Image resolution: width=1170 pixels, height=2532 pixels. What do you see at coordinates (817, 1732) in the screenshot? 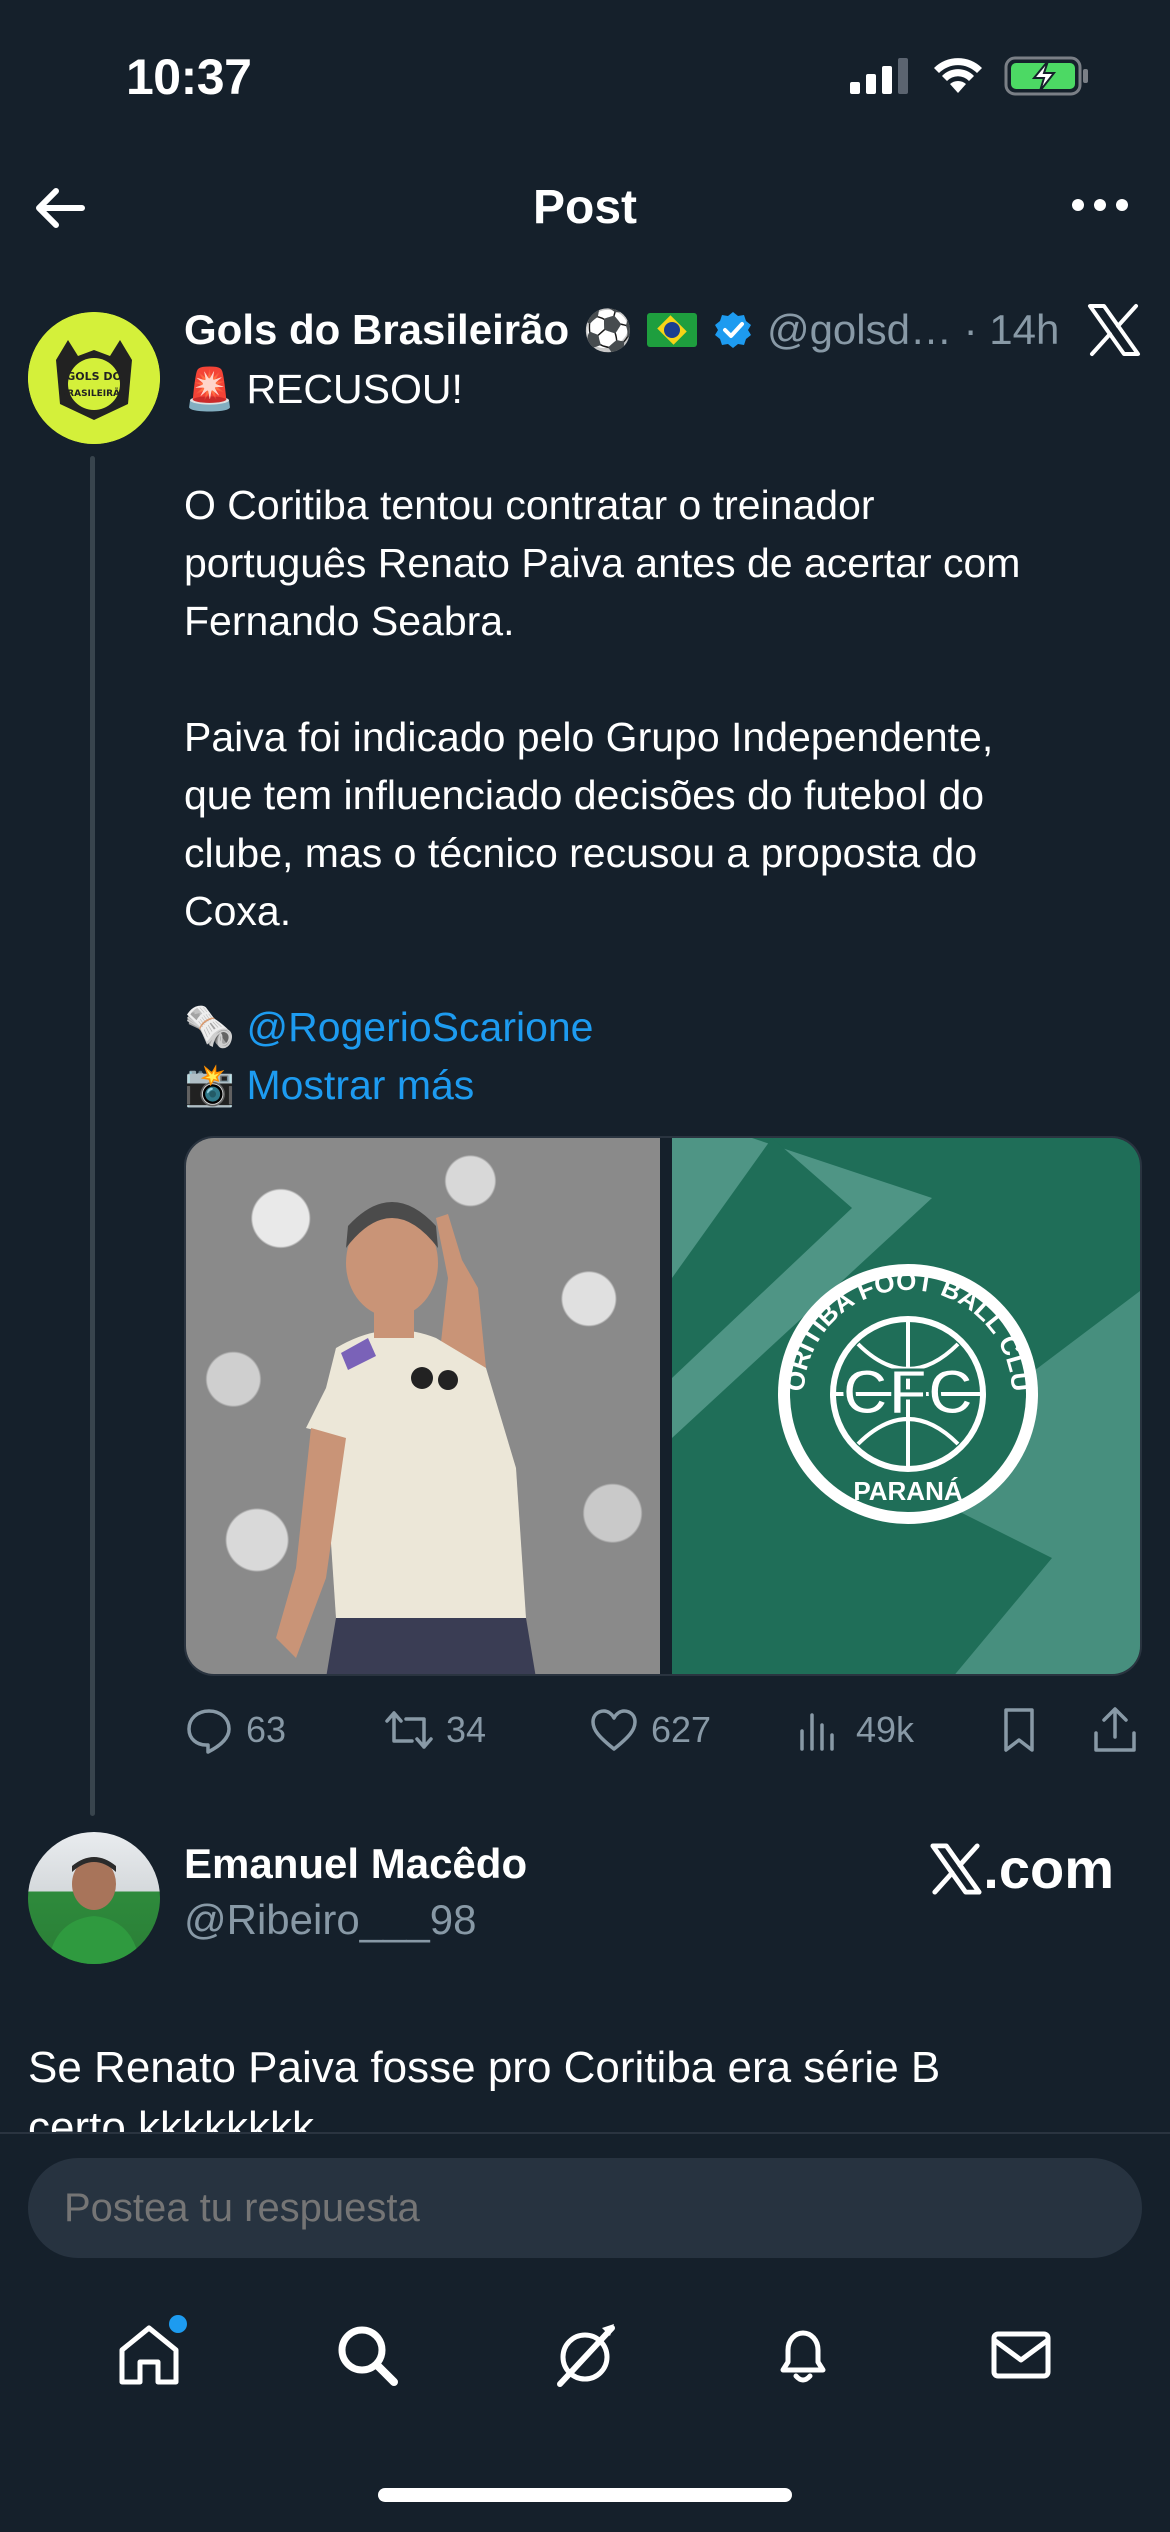
I see `views-icon` at bounding box center [817, 1732].